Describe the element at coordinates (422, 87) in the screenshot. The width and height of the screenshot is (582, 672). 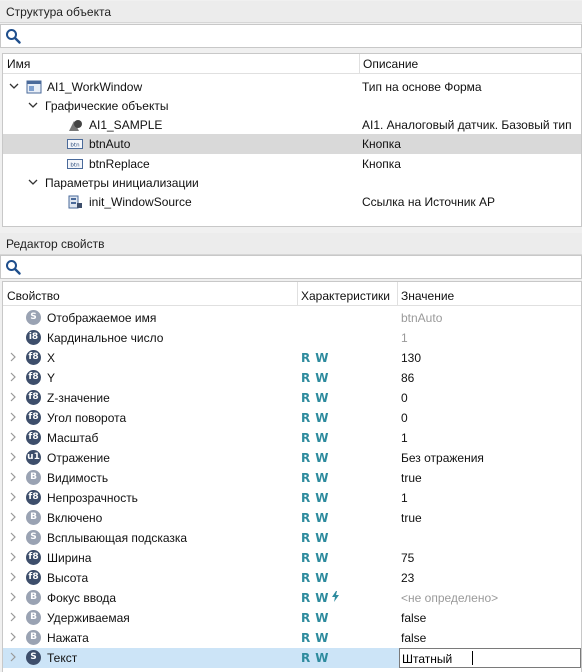
I see `tree-row-description: Тип на основе Форма` at that location.